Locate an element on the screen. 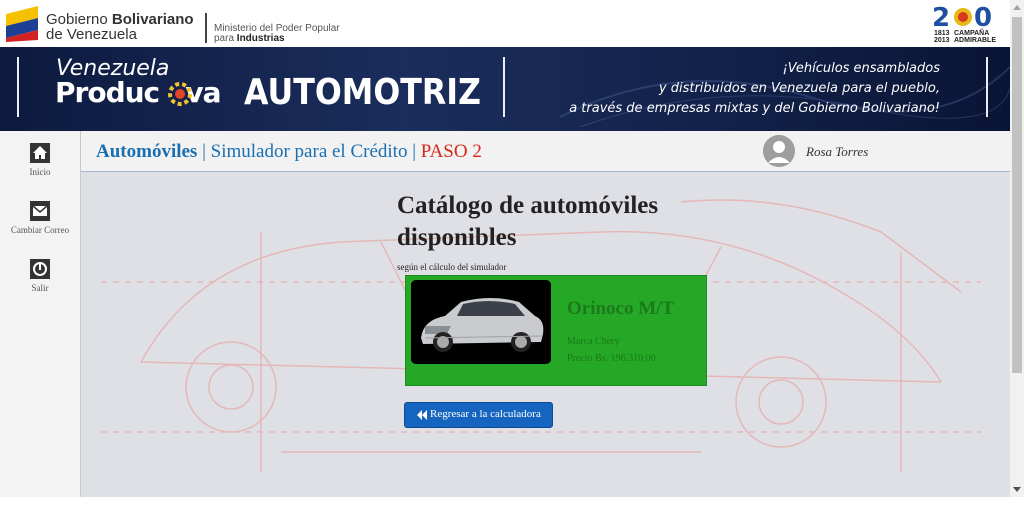  back-to-calculator-button: Regresar a la calculadora is located at coordinates (478, 415).